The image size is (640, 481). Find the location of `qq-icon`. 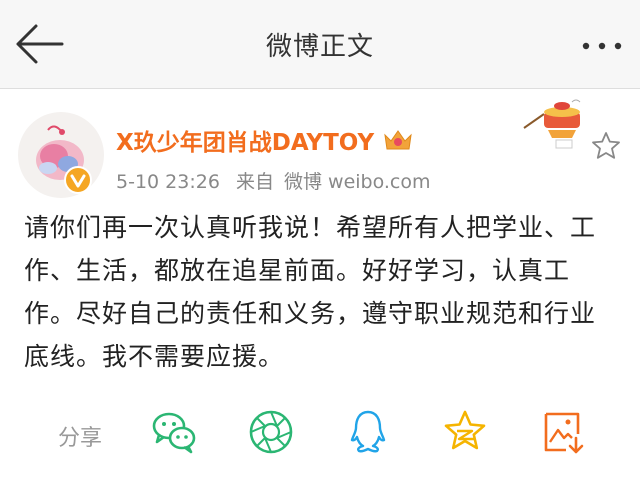

qq-icon is located at coordinates (368, 432).